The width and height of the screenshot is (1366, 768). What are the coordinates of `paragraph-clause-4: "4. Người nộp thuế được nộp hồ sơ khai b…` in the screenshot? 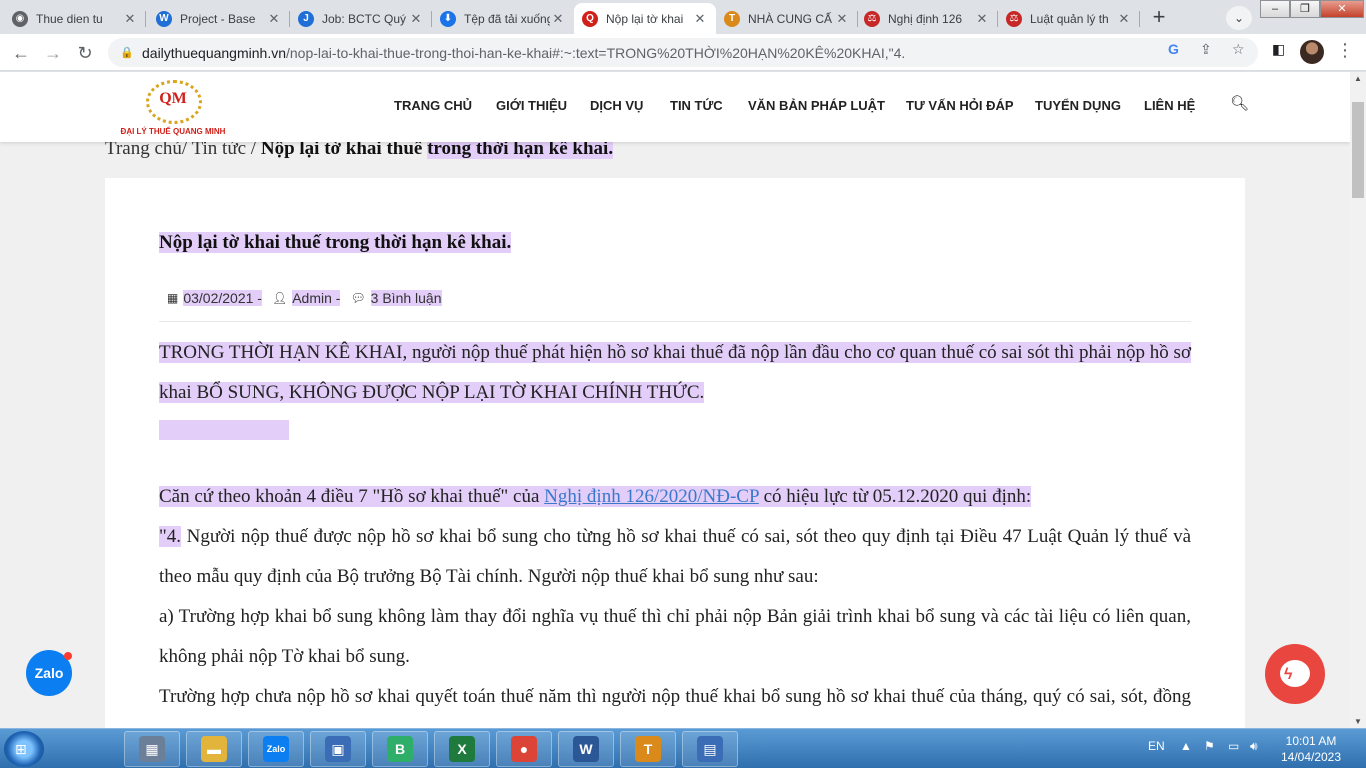 It's located at (675, 556).